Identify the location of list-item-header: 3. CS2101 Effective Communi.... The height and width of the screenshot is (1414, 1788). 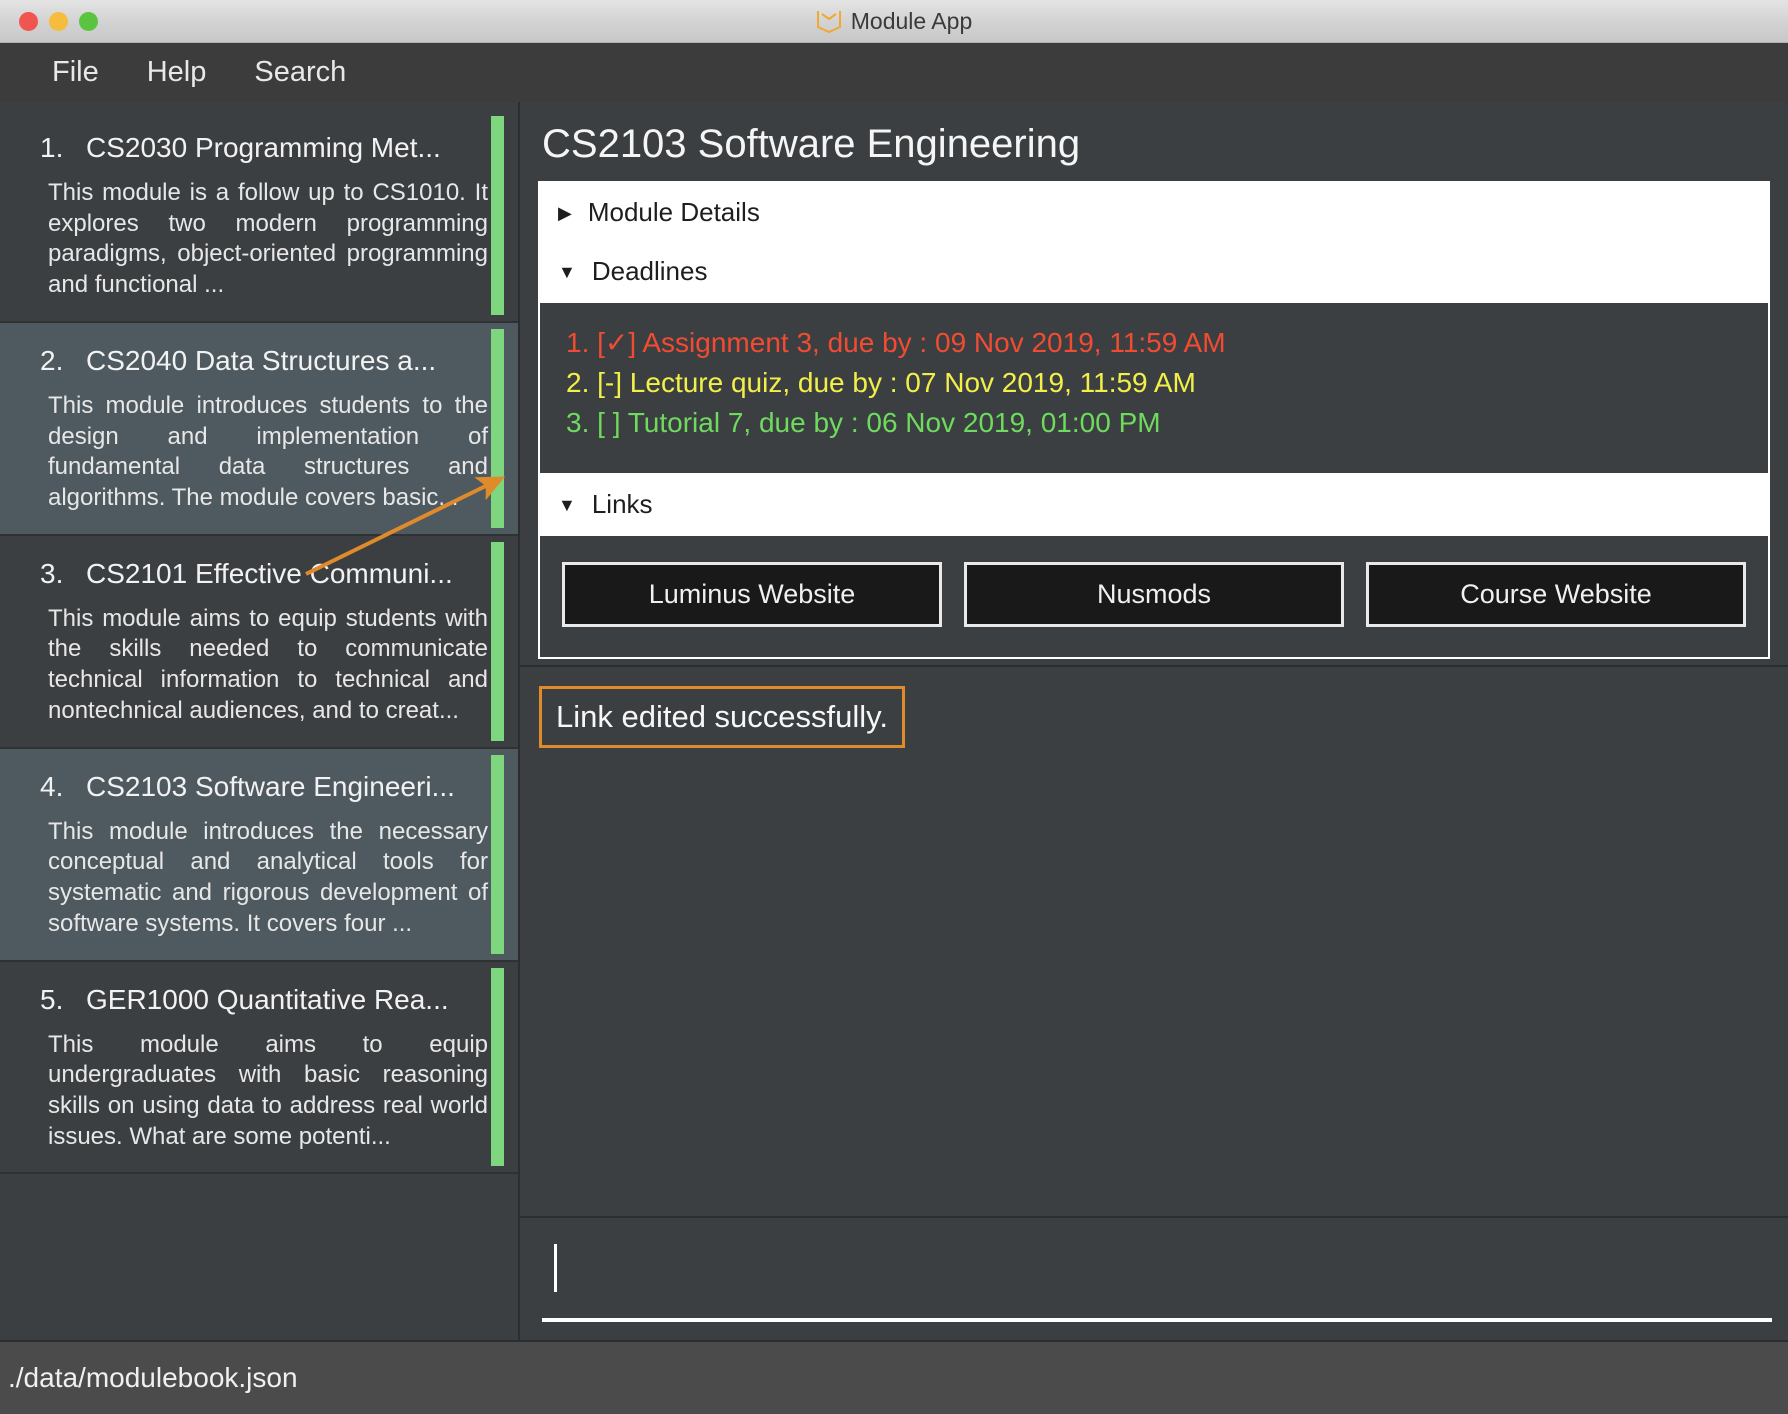
(259, 576).